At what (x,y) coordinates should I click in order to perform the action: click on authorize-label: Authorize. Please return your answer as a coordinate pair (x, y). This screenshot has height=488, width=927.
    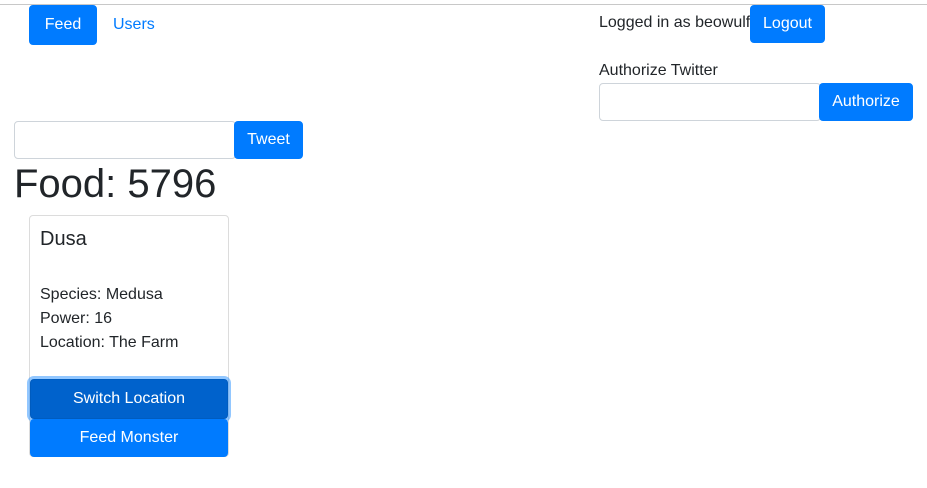
    Looking at the image, I should click on (866, 101).